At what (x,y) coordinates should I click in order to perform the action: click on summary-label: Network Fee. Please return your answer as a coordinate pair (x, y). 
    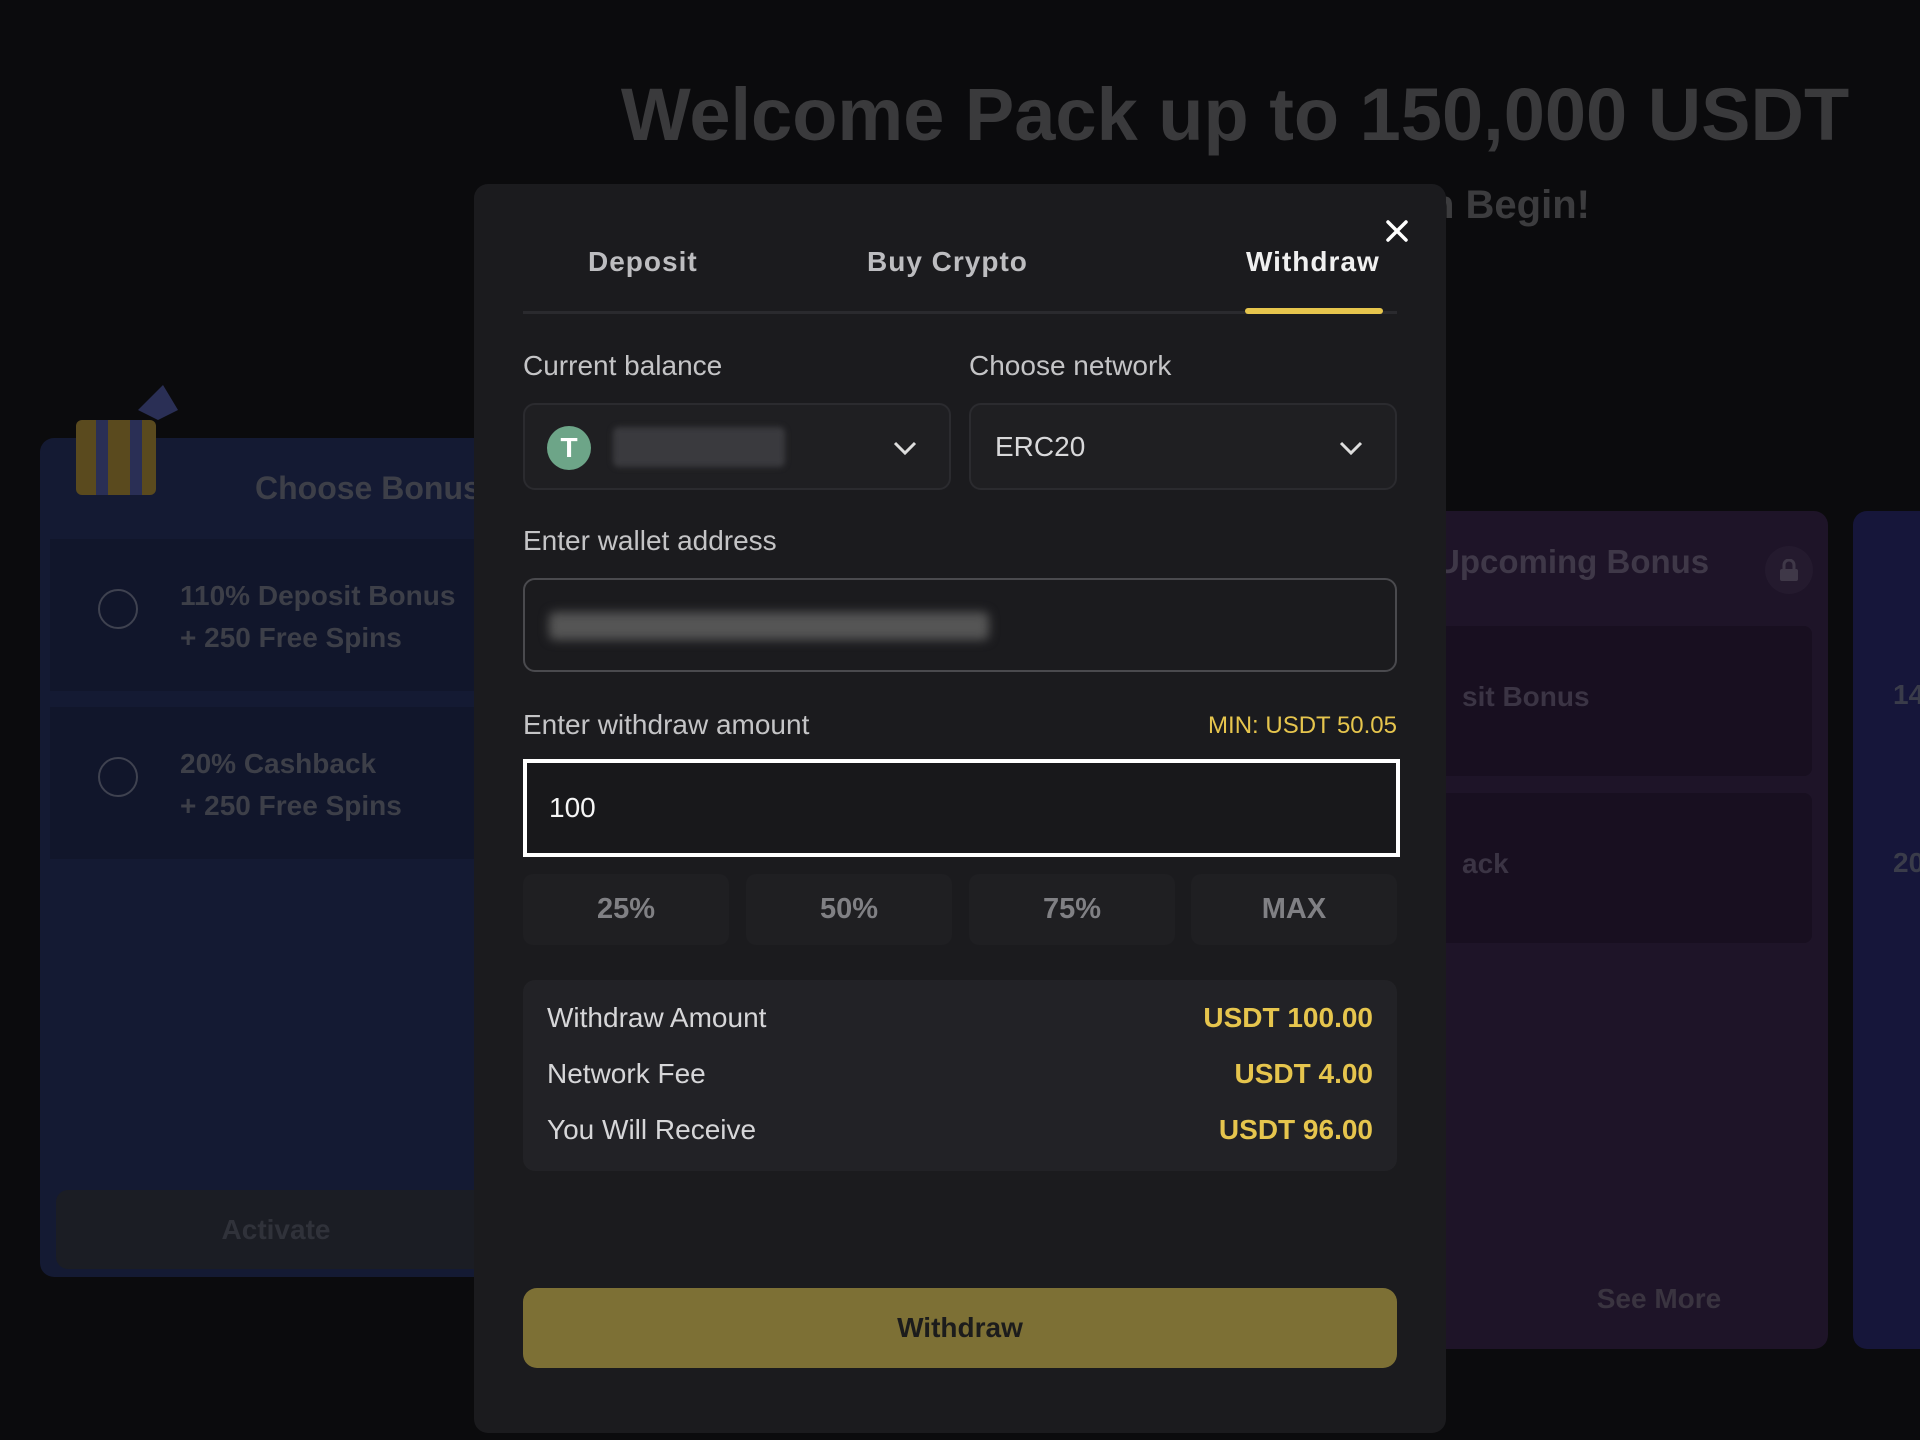
    Looking at the image, I should click on (626, 1073).